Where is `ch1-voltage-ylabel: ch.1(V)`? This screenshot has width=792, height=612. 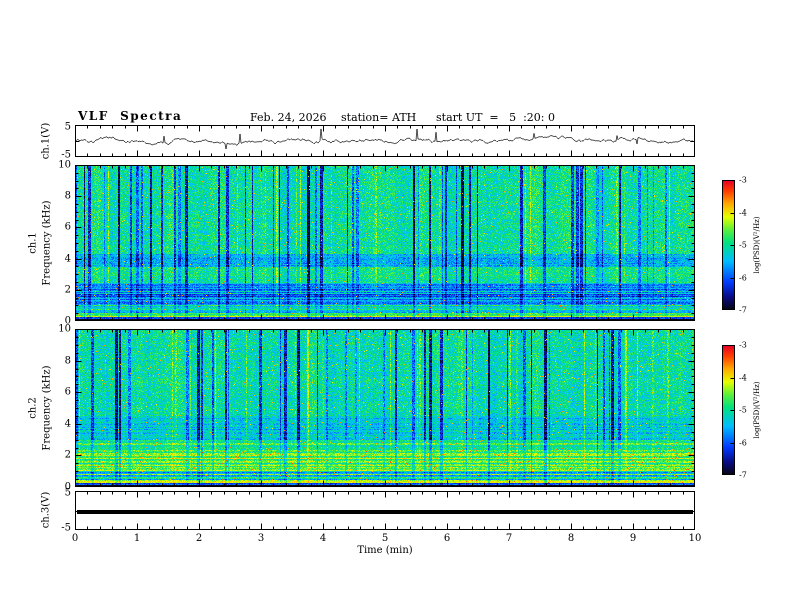
ch1-voltage-ylabel: ch.1(V) is located at coordinates (46, 141).